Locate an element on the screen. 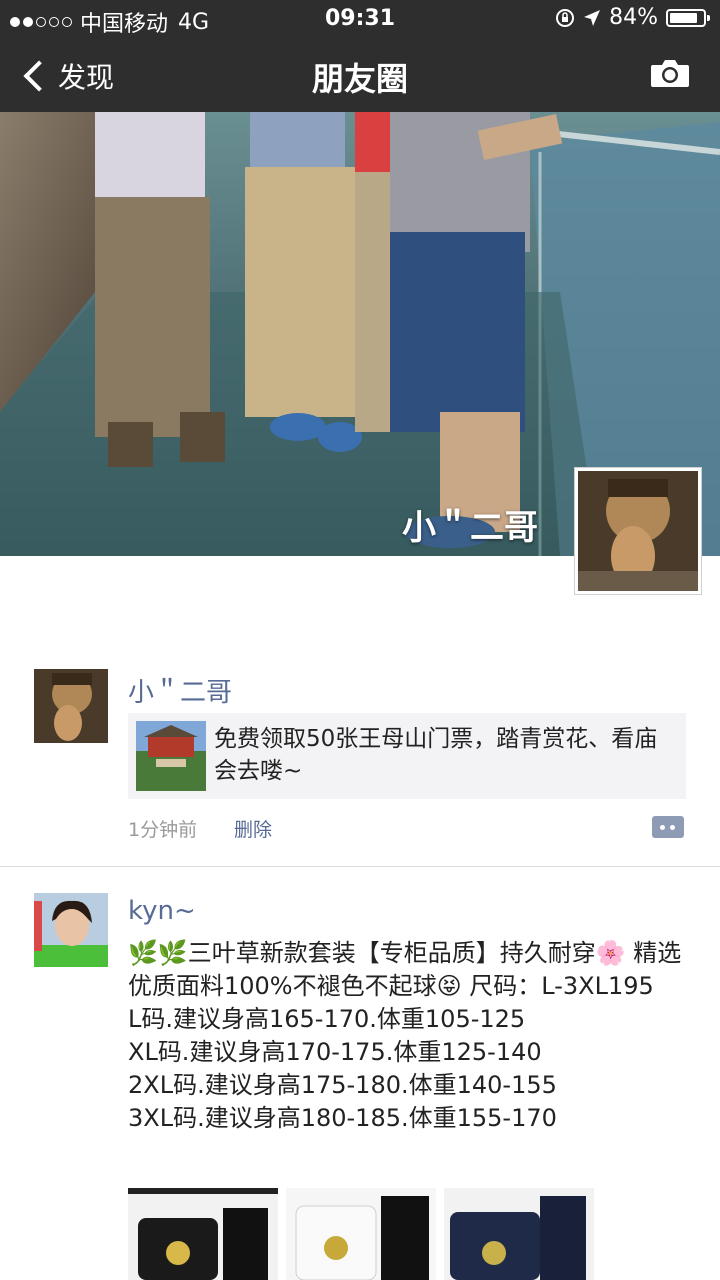  page-title: 朋友圈 is located at coordinates (359, 79).